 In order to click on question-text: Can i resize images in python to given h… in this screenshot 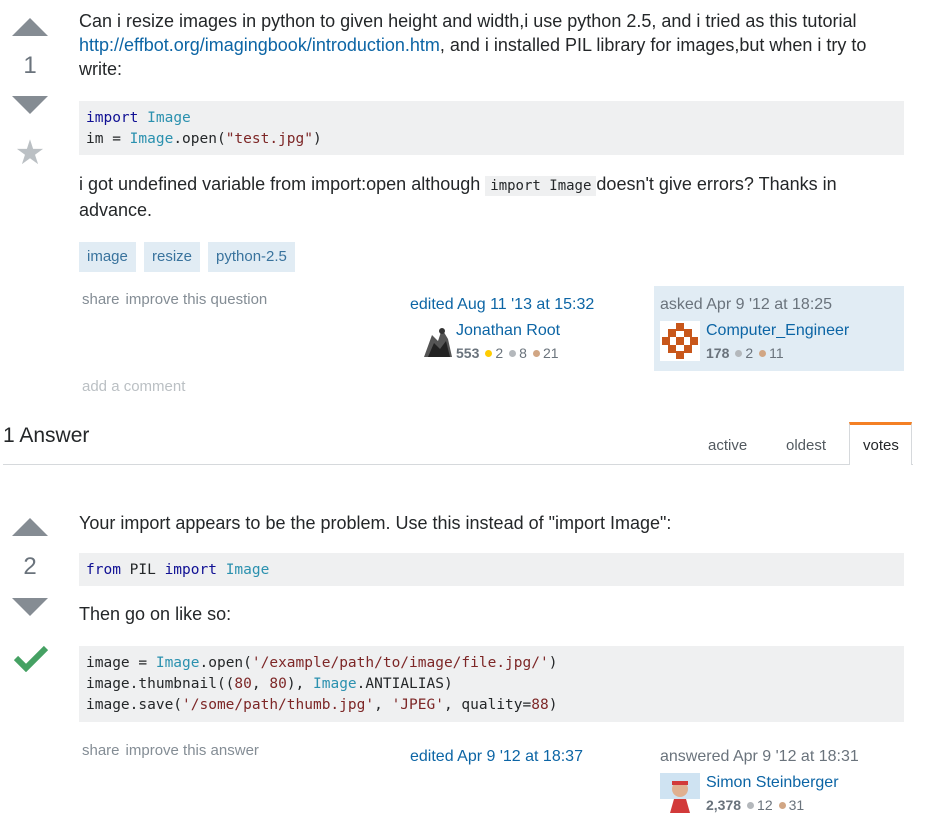, I will do `click(468, 21)`.